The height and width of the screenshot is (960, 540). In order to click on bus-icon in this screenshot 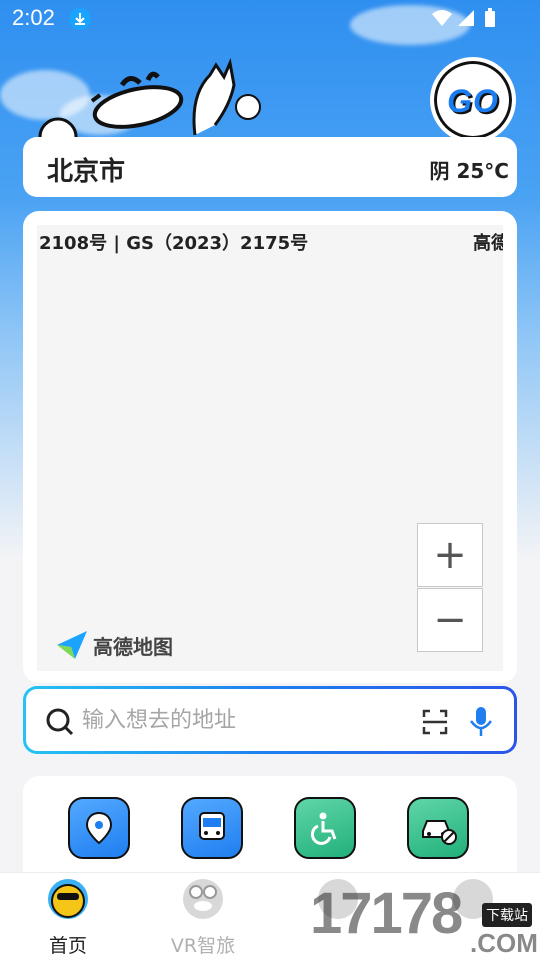, I will do `click(212, 826)`.